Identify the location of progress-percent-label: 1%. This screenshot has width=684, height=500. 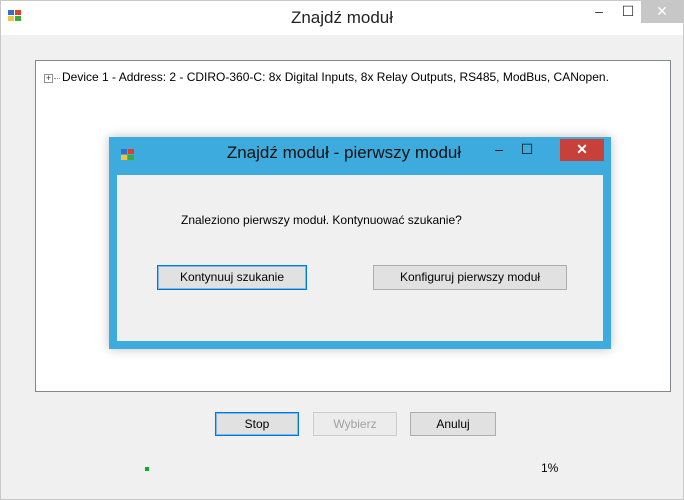
(550, 468).